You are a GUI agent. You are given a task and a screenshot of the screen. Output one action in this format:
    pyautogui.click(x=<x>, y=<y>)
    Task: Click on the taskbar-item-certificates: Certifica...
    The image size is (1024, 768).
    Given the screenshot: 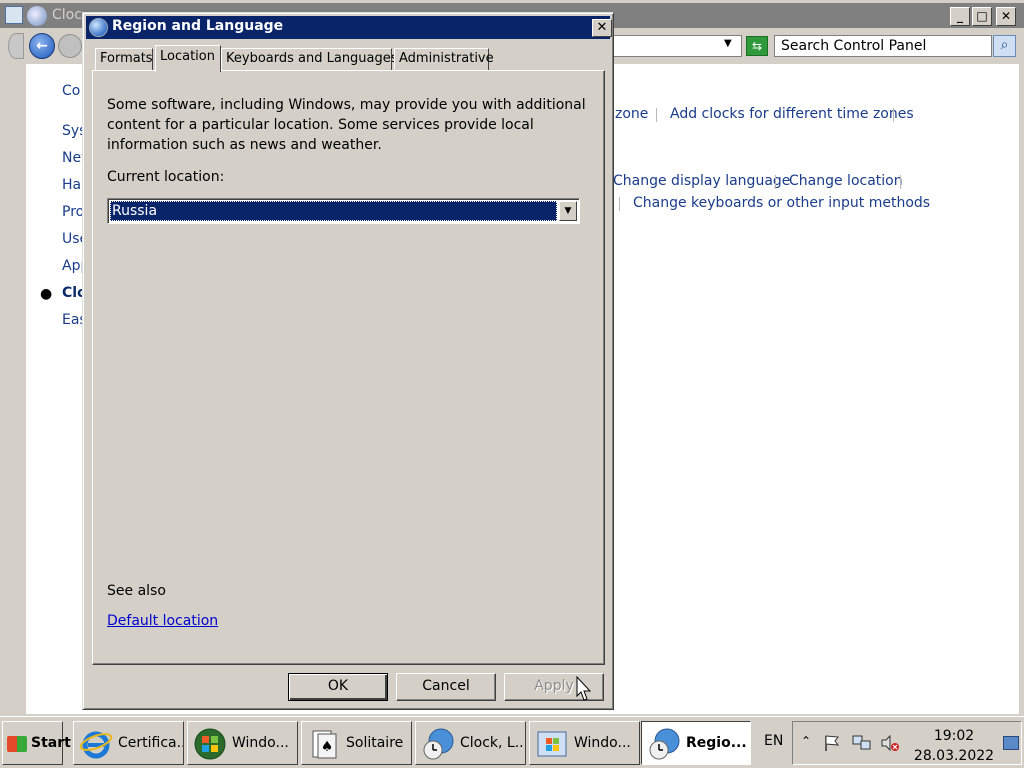 What is the action you would take?
    pyautogui.click(x=128, y=743)
    